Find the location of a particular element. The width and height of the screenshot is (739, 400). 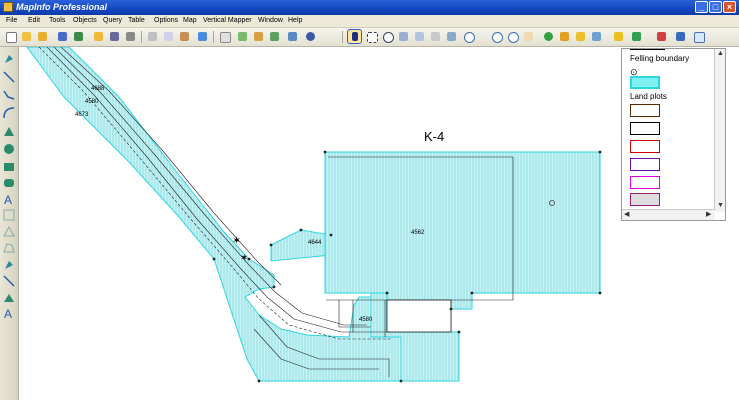

legend-swatch-felling is located at coordinates (645, 82).